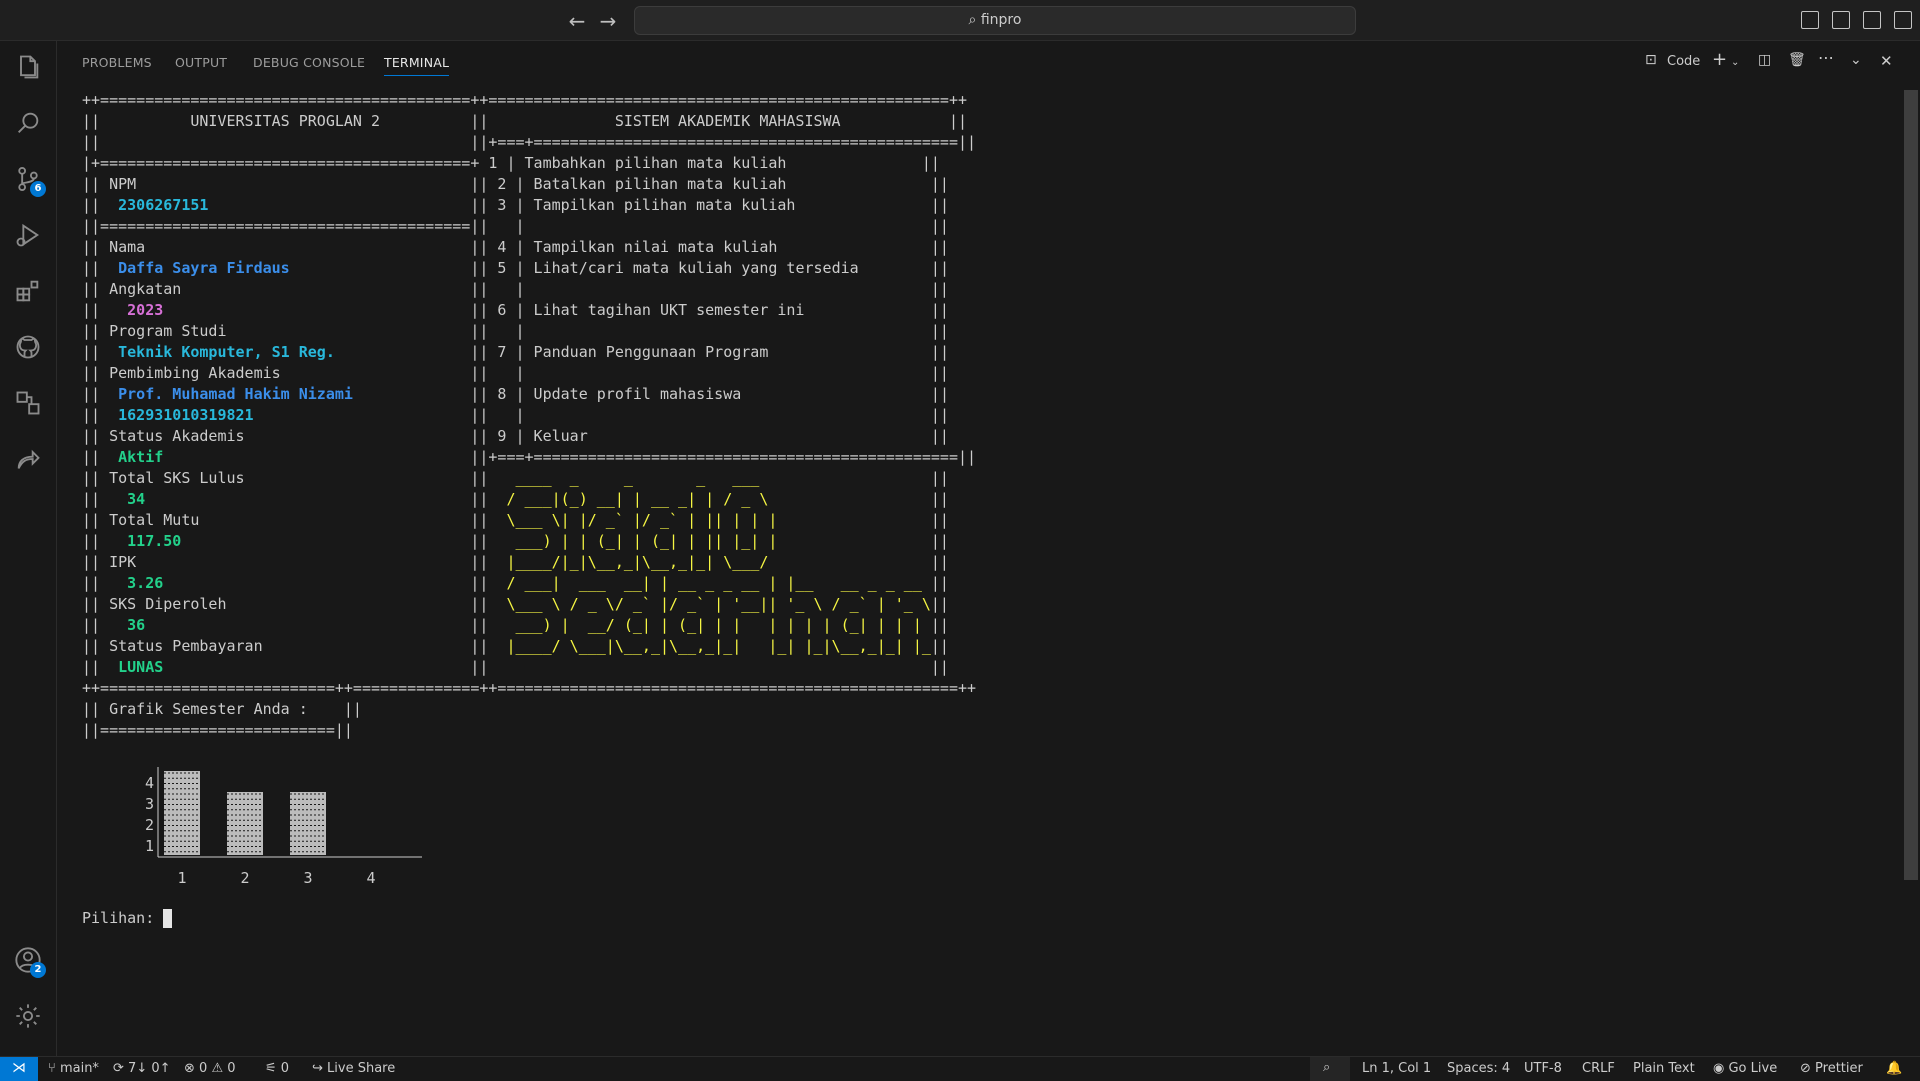 This screenshot has width=1920, height=1081. Describe the element at coordinates (1797, 60) in the screenshot. I see `trash-icon: 🗑` at that location.